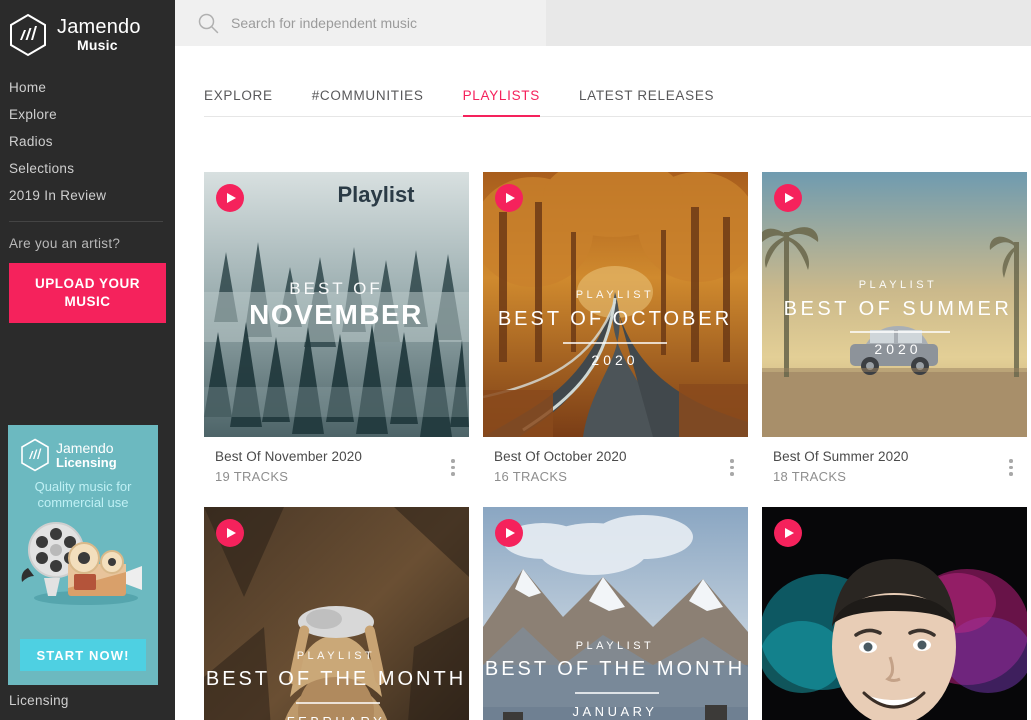 This screenshot has width=1031, height=720. Describe the element at coordinates (646, 102) in the screenshot. I see `tab-latest-releases: LATEST RELEASES` at that location.